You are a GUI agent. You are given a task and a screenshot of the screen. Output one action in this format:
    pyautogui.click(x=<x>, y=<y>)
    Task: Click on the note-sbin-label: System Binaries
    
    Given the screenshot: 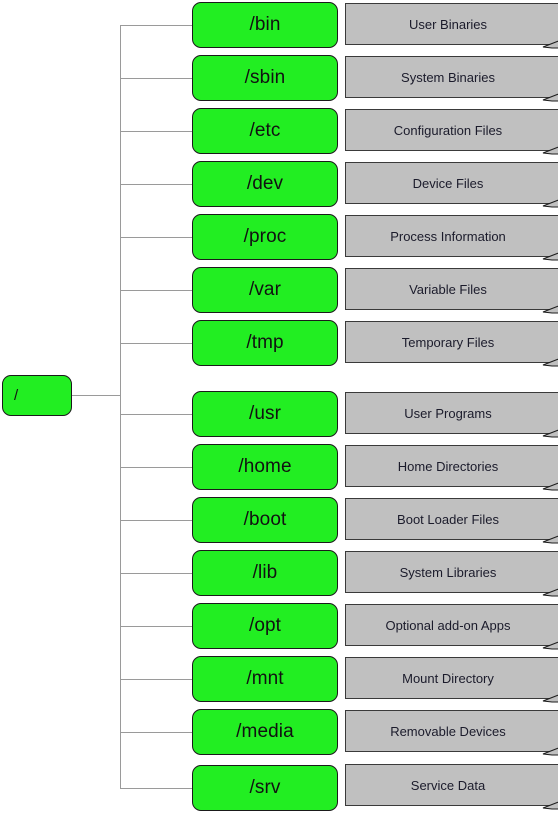 What is the action you would take?
    pyautogui.click(x=448, y=77)
    